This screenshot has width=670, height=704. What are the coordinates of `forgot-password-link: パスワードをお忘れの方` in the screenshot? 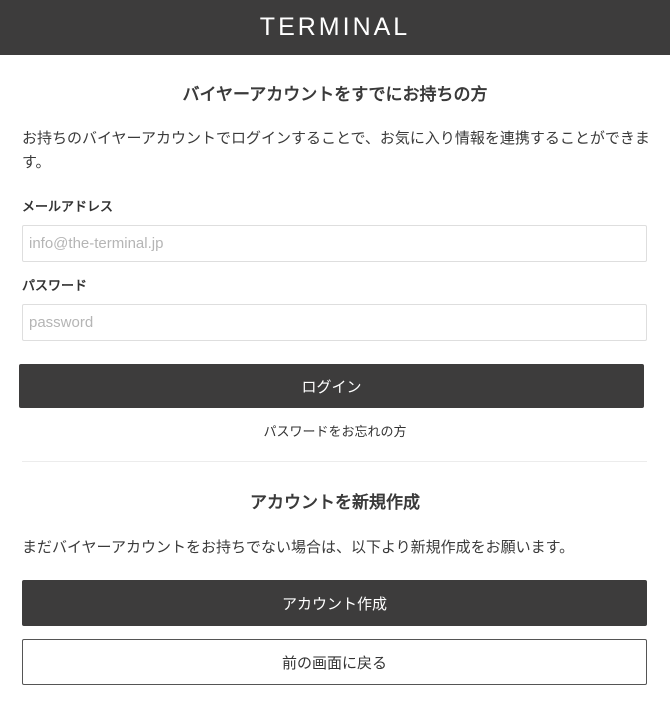 It's located at (335, 430).